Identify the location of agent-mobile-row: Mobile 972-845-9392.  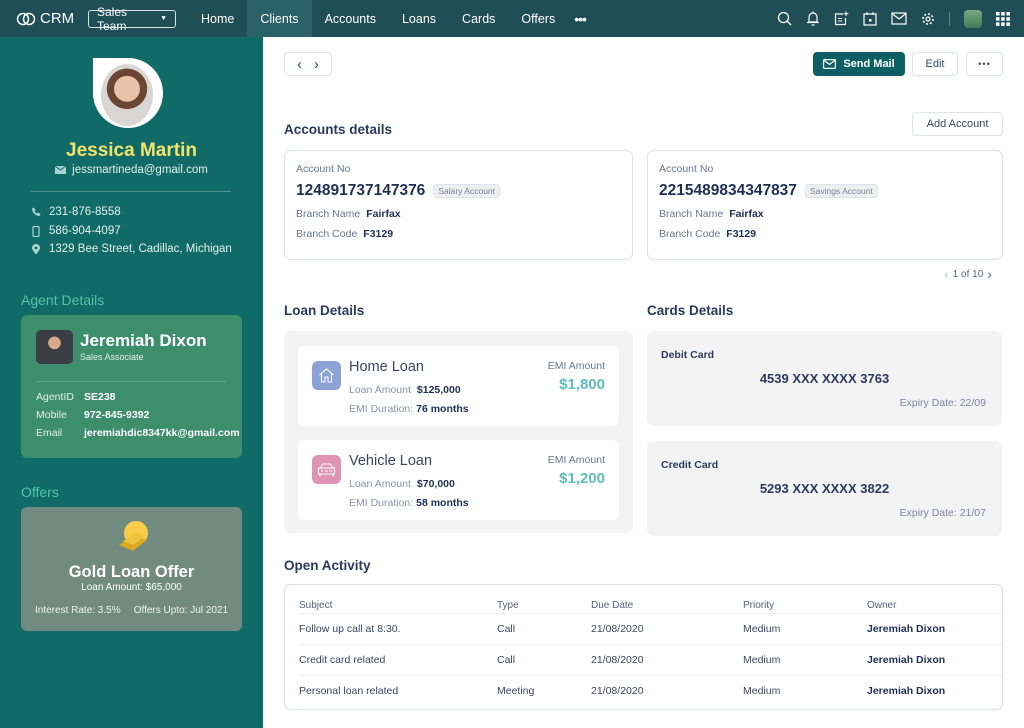
(92, 415).